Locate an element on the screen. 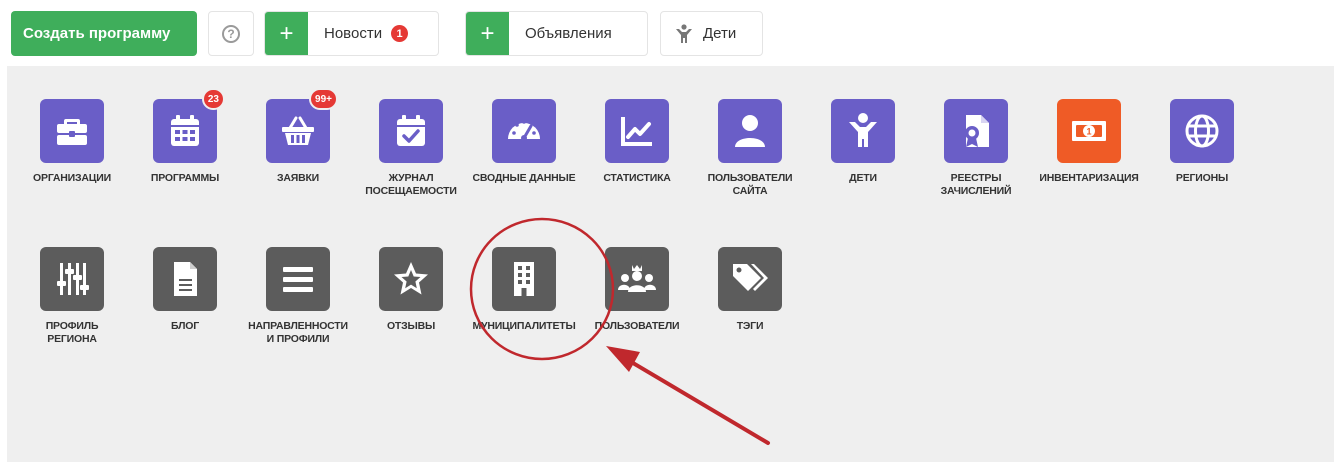 This screenshot has height=462, width=1334. help-icon: ? is located at coordinates (231, 33).